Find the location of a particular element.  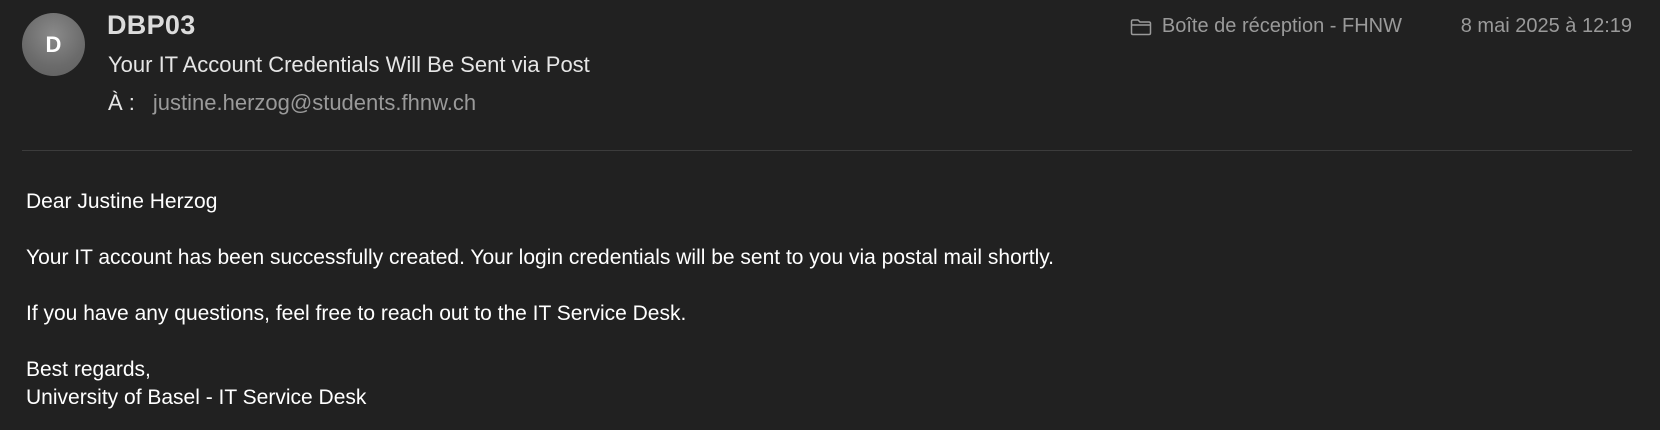

recipient-row: À : justine.herzog@students.fhnw.ch is located at coordinates (292, 103).